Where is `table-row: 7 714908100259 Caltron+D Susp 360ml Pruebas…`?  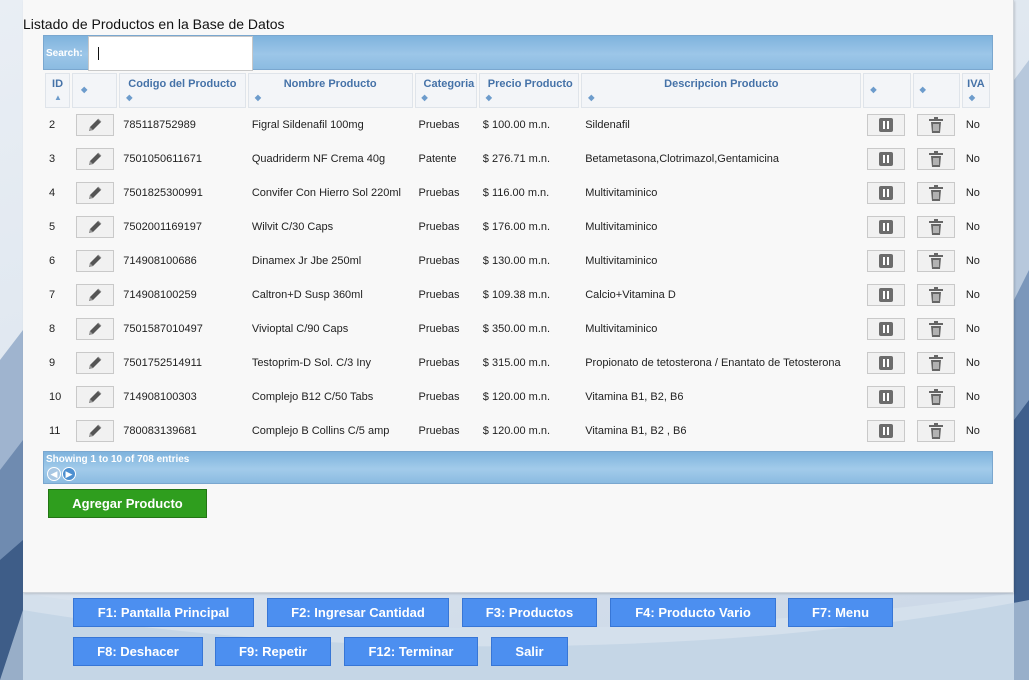 table-row: 7 714908100259 Caltron+D Susp 360ml Pruebas… is located at coordinates (517, 295).